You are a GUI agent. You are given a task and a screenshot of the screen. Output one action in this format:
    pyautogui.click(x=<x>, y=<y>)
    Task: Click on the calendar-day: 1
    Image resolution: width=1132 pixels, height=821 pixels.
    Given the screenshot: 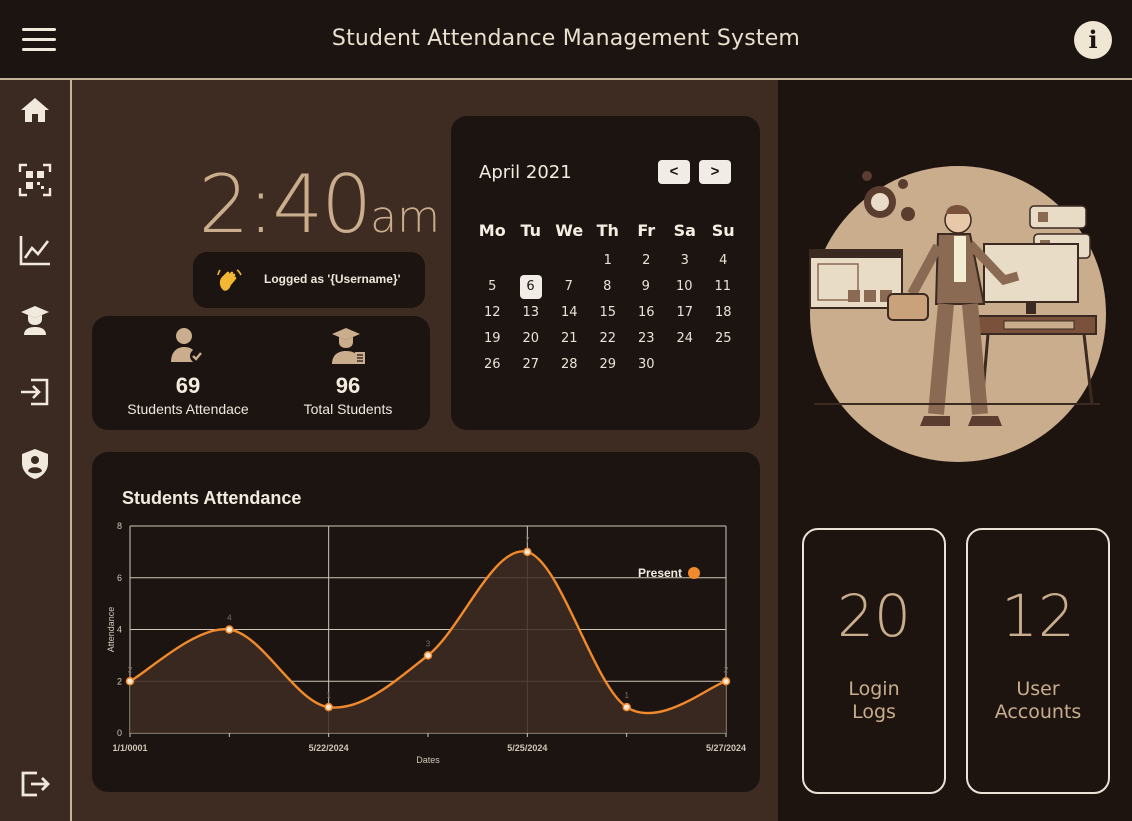 What is the action you would take?
    pyautogui.click(x=608, y=261)
    